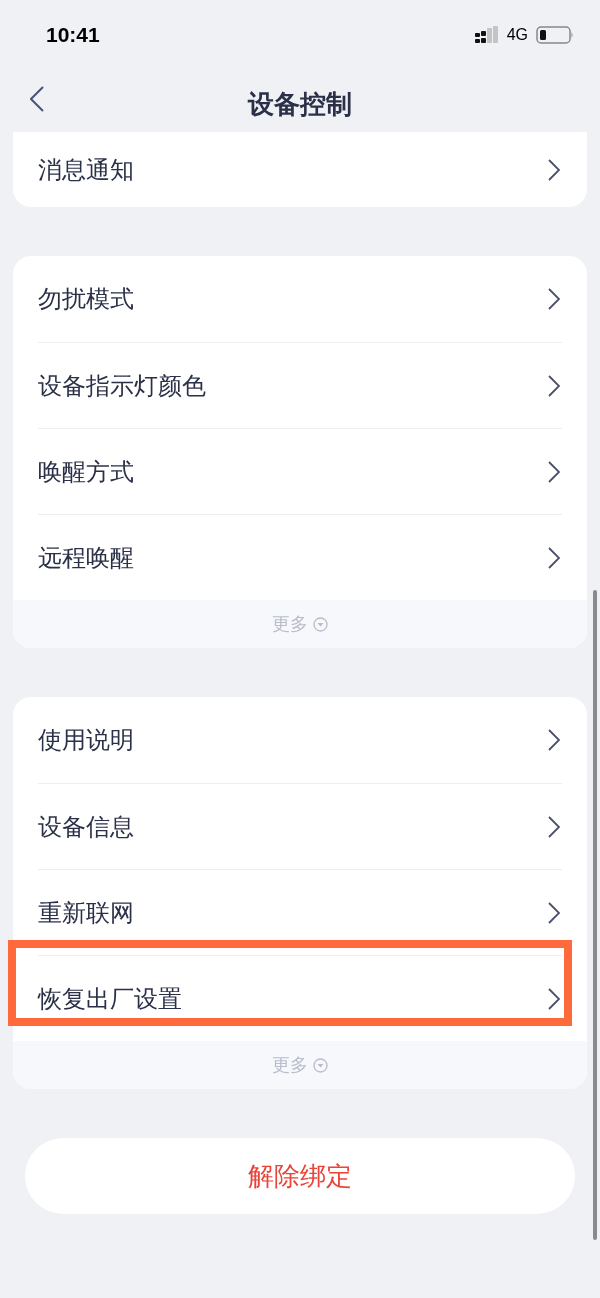 This screenshot has height=1298, width=600. Describe the element at coordinates (86, 740) in the screenshot. I see `item-label: 使用说明` at that location.